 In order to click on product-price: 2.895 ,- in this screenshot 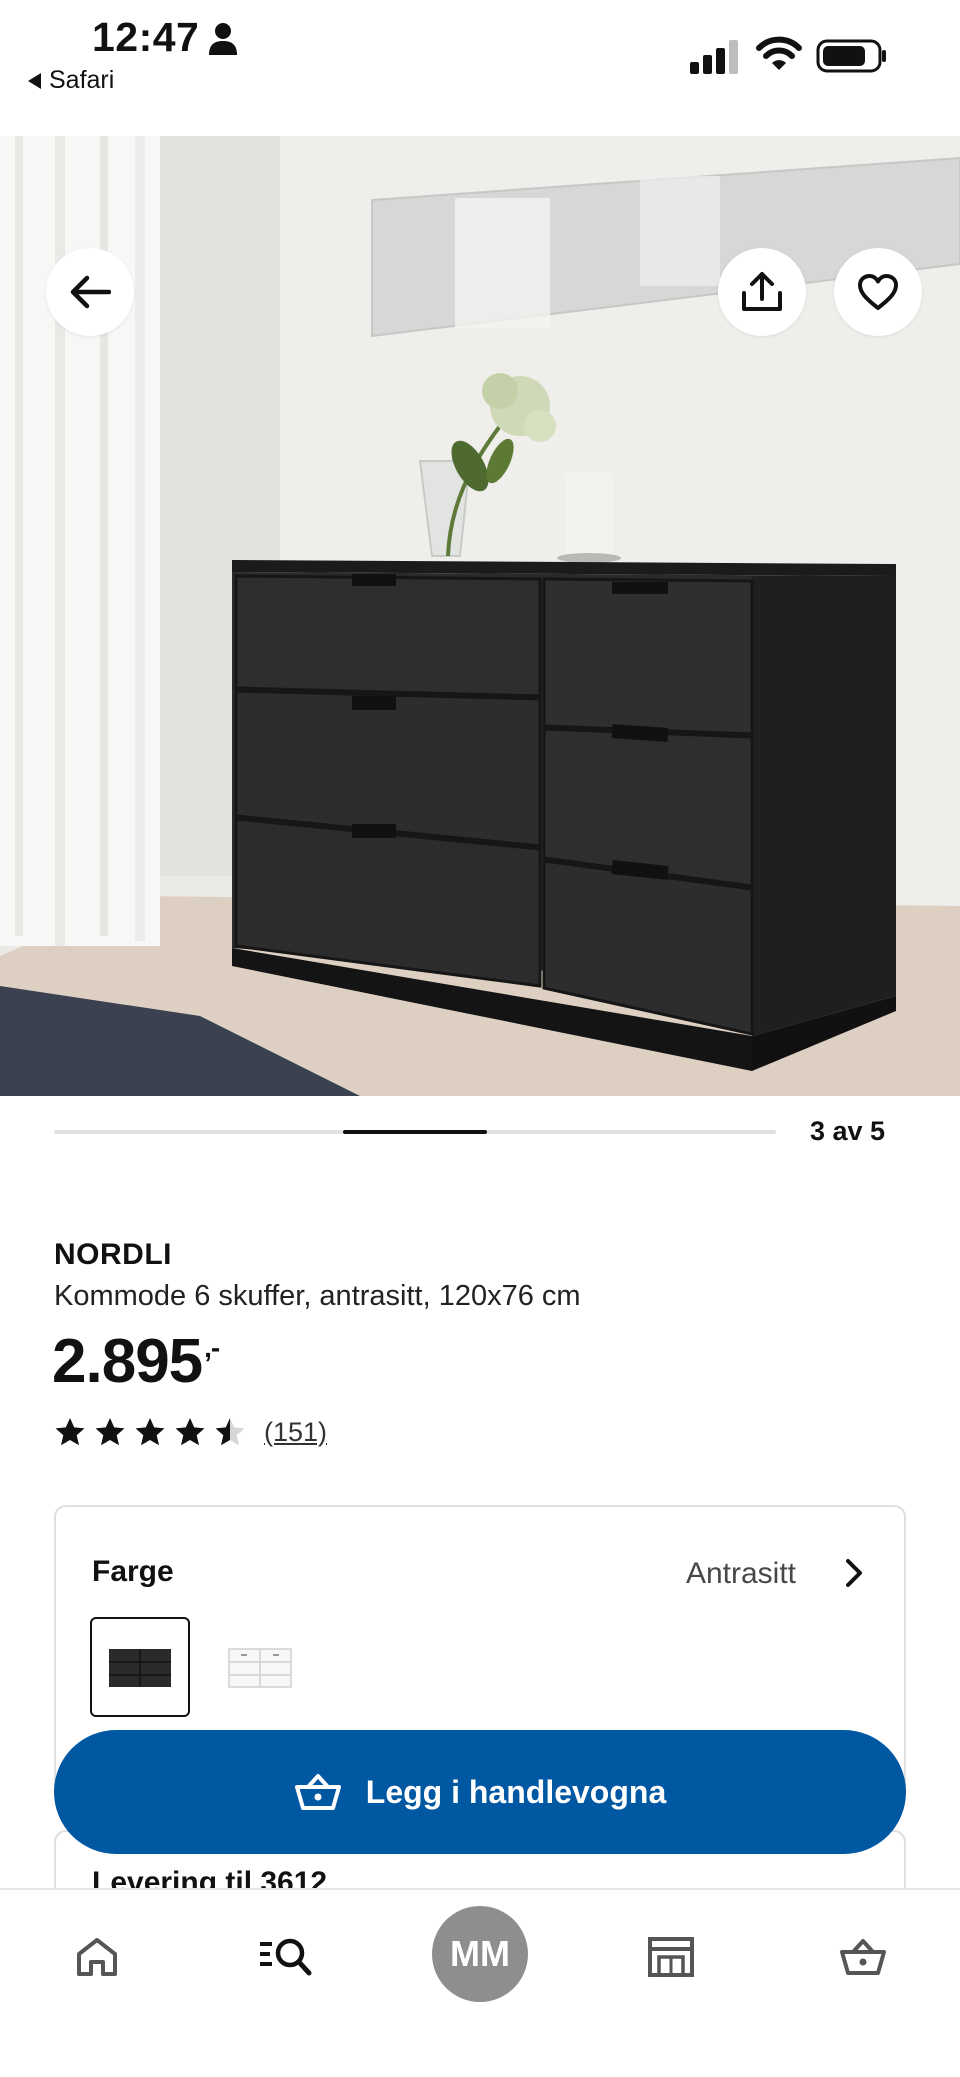, I will do `click(136, 1361)`.